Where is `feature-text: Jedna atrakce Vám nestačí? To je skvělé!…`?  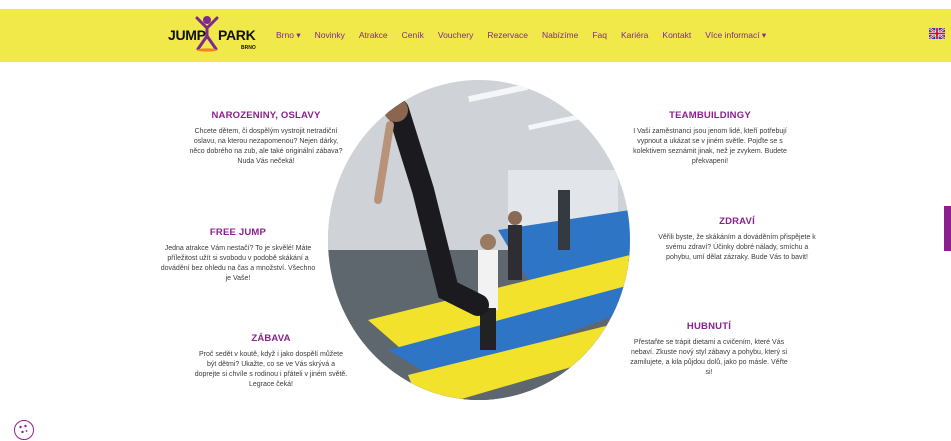
feature-text: Jedna atrakce Vám nestačí? To je skvělé!… is located at coordinates (238, 263).